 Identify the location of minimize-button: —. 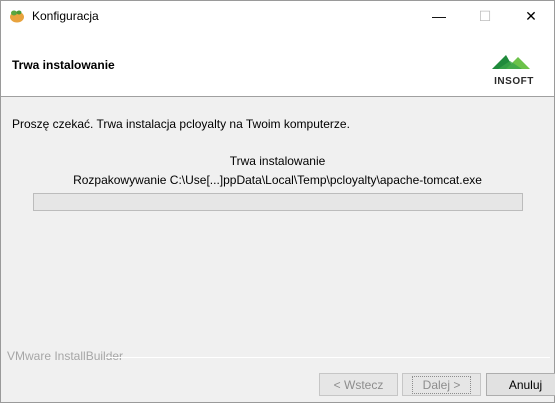
(439, 16).